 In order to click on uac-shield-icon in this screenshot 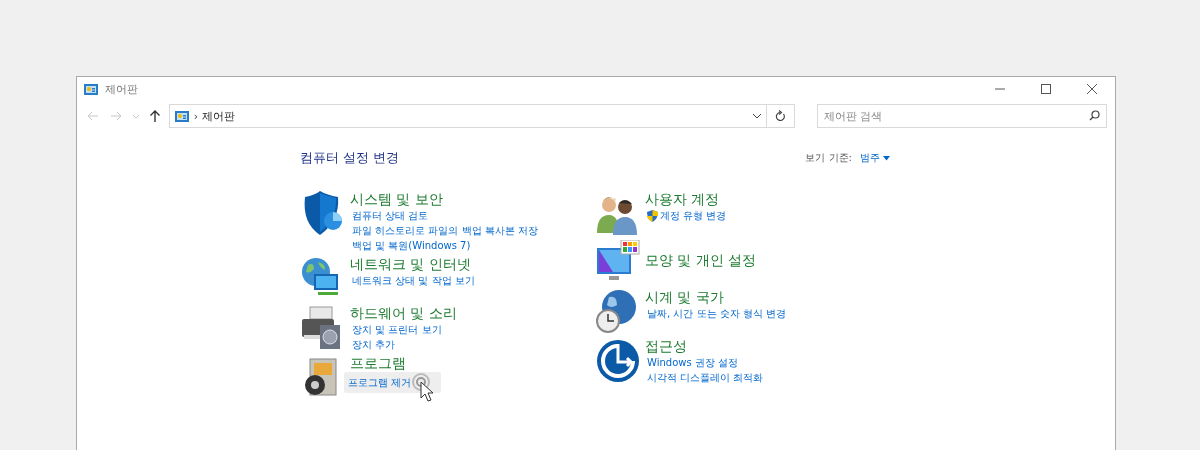, I will do `click(652, 215)`.